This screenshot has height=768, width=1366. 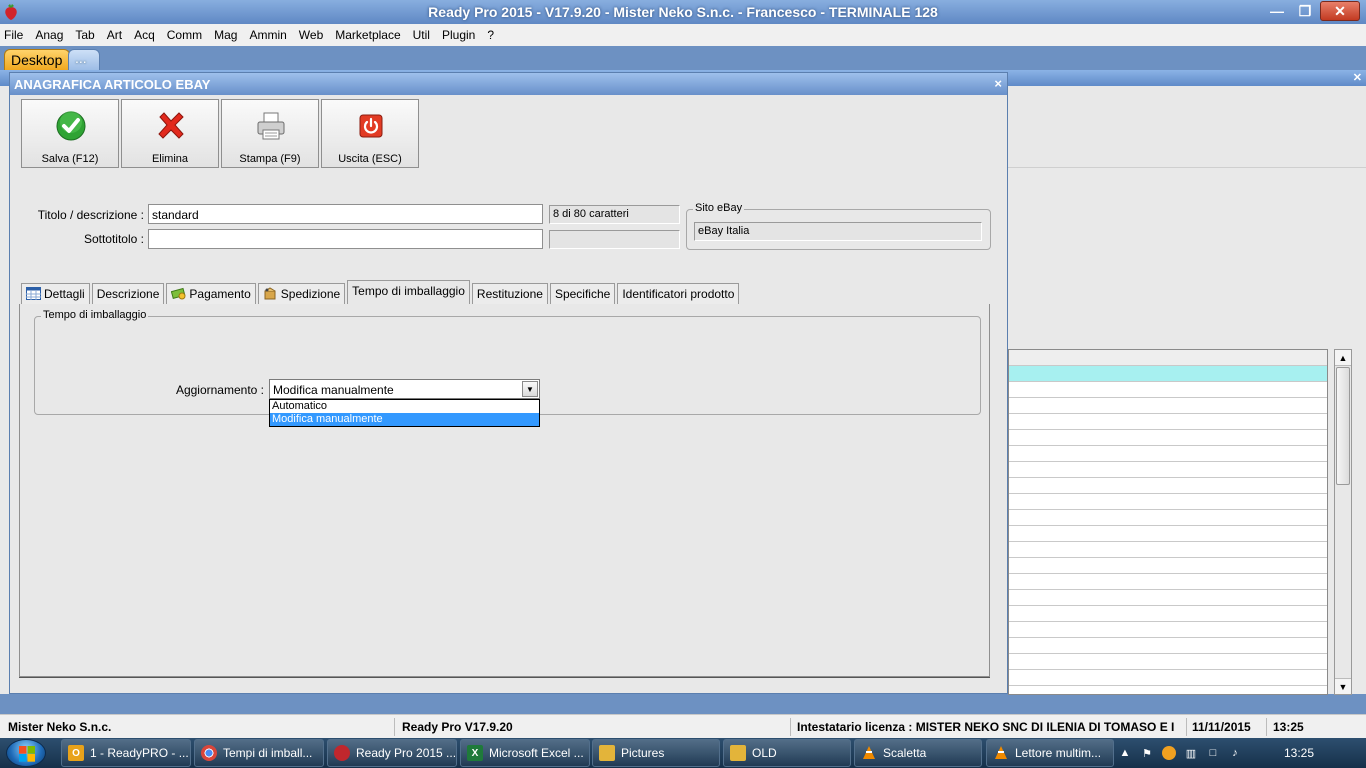 I want to click on show-hidden-icons-icon: ▲, so click(x=1125, y=753).